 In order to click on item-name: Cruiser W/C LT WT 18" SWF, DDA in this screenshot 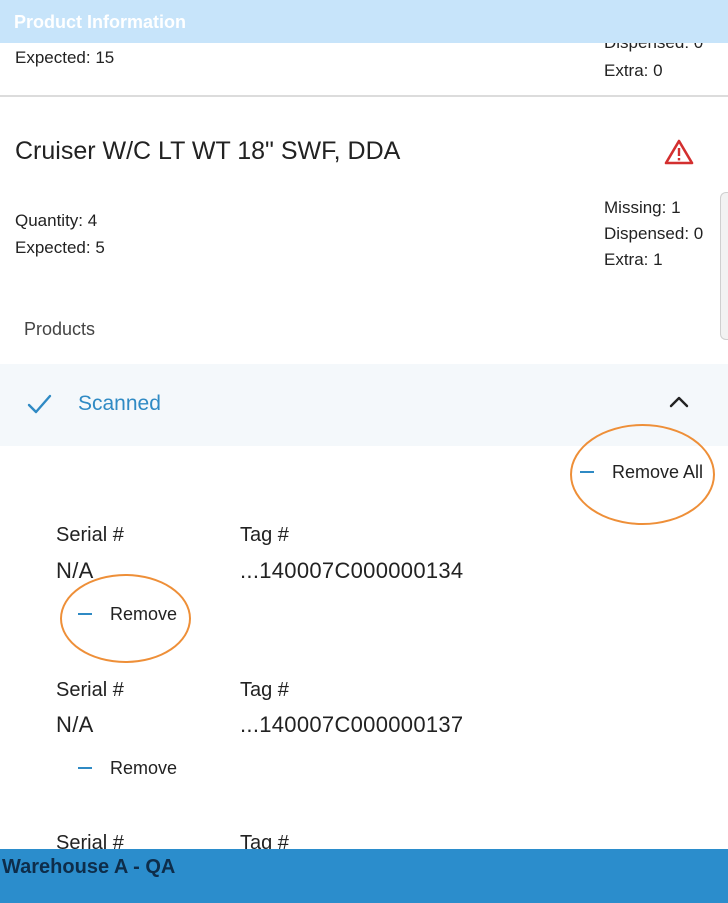, I will do `click(208, 151)`.